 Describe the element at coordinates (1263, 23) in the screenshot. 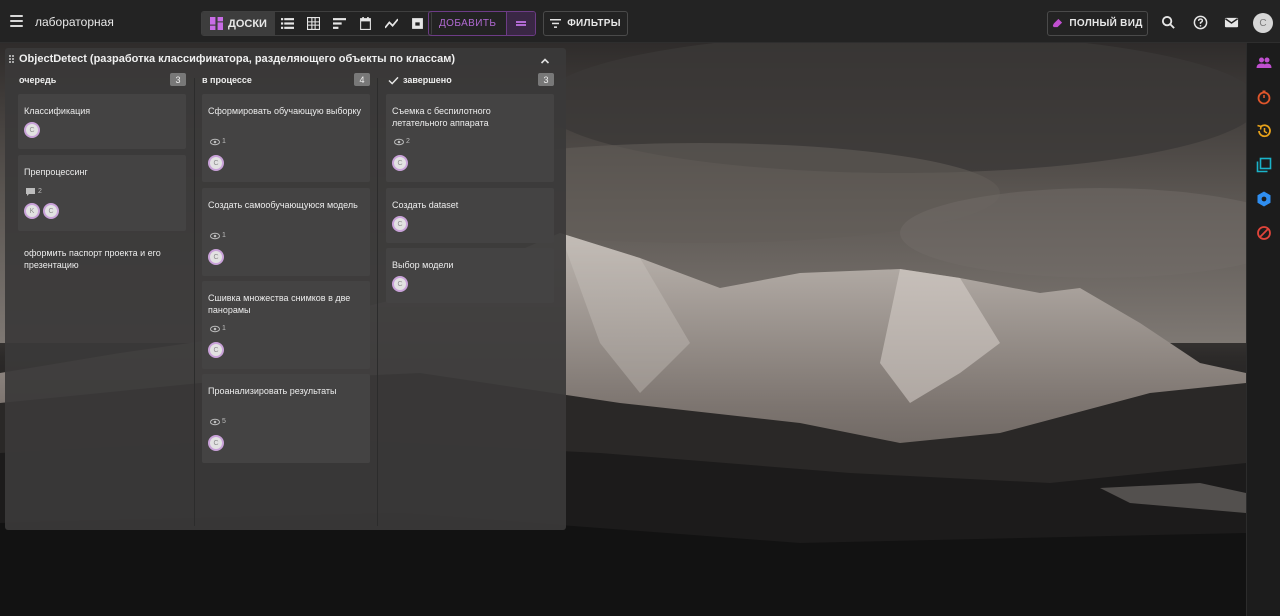

I see `user-avatar: C` at that location.